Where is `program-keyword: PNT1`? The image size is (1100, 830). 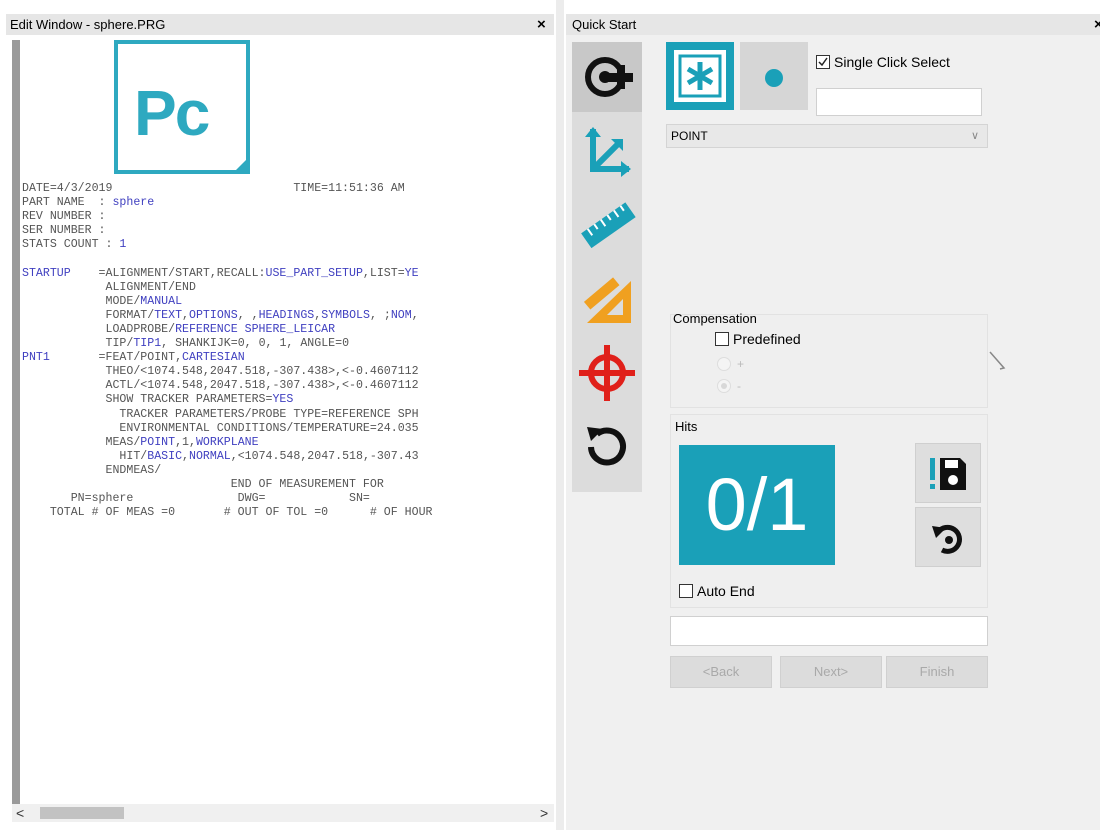
program-keyword: PNT1 is located at coordinates (36, 358).